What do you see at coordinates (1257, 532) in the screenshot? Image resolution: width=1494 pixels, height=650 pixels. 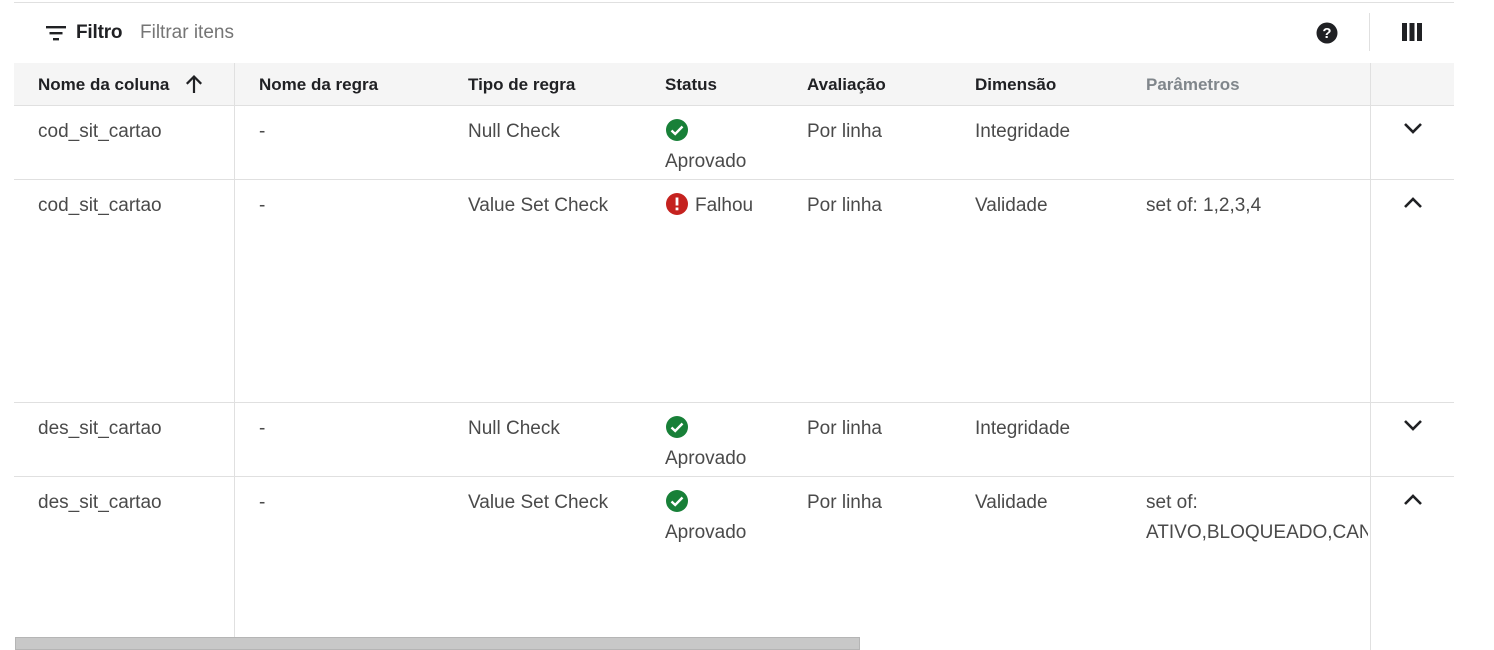 I see `parameters-line: ATIVO,BLOQUEADO,CANC` at bounding box center [1257, 532].